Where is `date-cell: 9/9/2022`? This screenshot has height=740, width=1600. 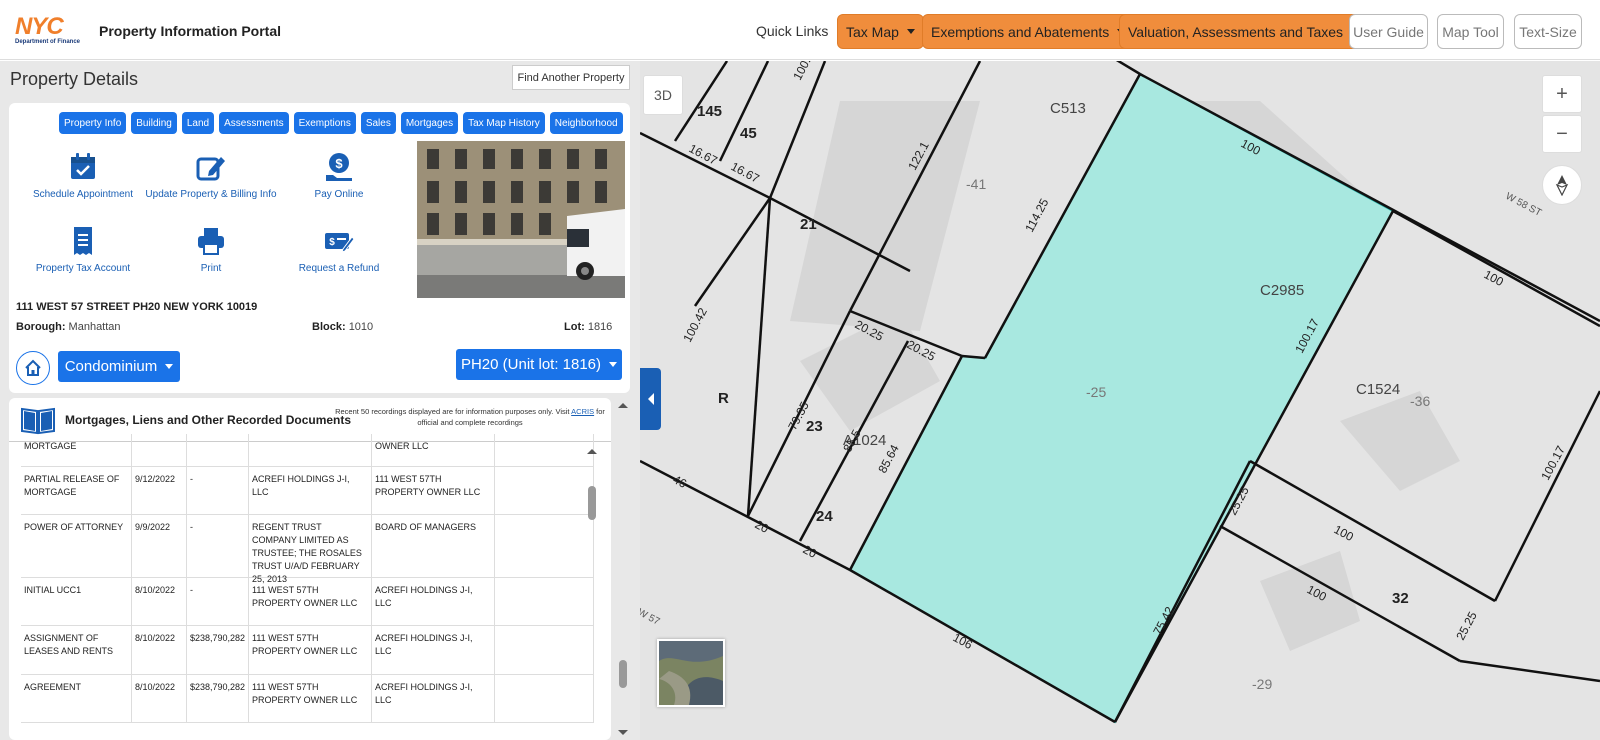
date-cell: 9/9/2022 is located at coordinates (159, 546).